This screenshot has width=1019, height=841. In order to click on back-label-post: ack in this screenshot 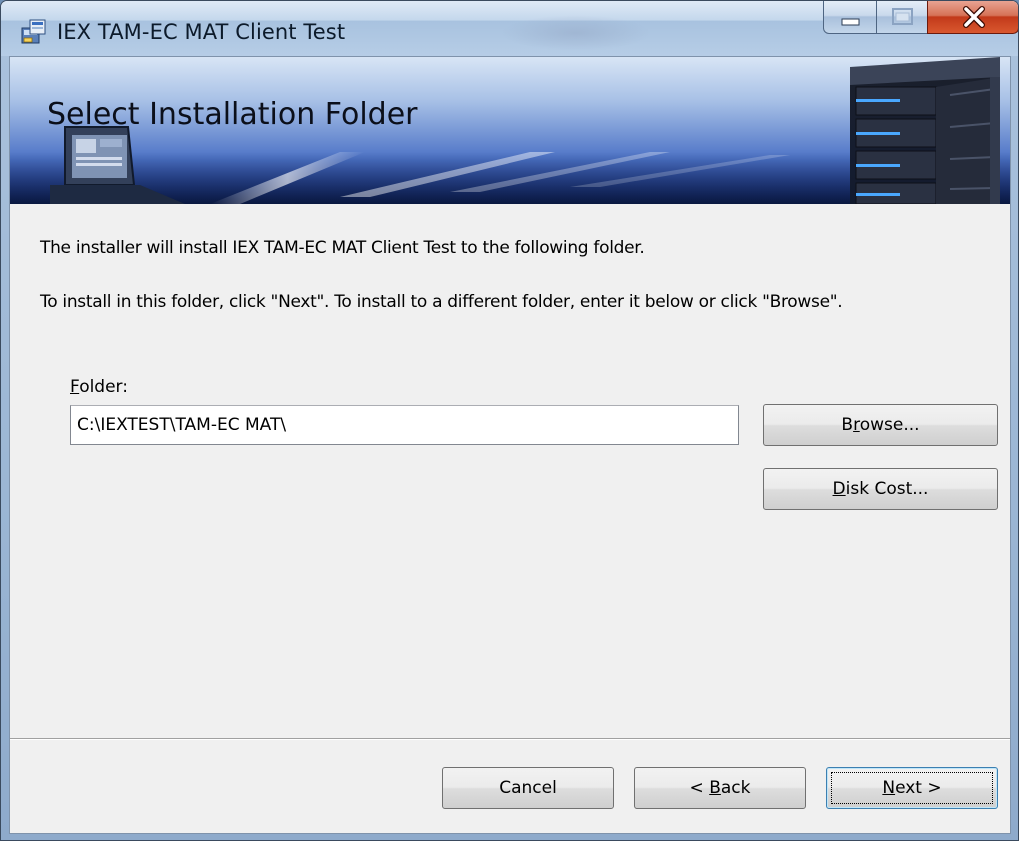, I will do `click(735, 788)`.